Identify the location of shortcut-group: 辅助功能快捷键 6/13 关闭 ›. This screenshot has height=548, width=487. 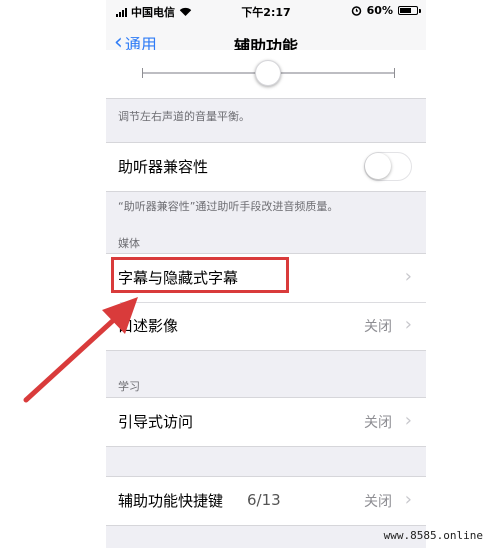
(266, 501).